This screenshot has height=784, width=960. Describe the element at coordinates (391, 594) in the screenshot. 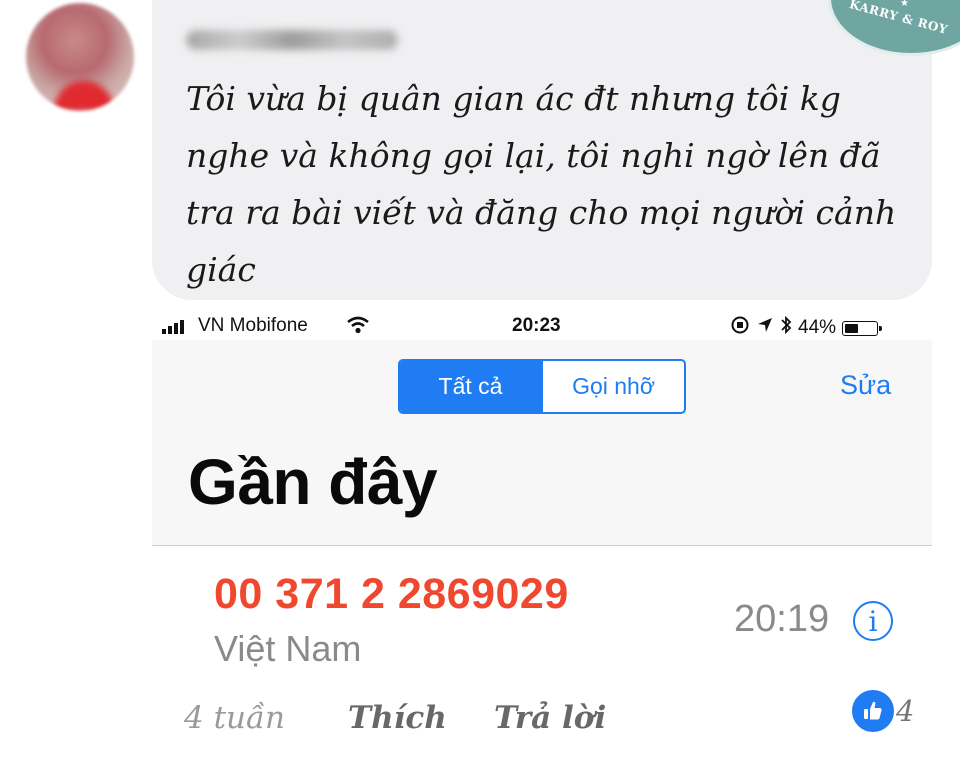

I see `call-number: 00 371 2 2869029` at that location.